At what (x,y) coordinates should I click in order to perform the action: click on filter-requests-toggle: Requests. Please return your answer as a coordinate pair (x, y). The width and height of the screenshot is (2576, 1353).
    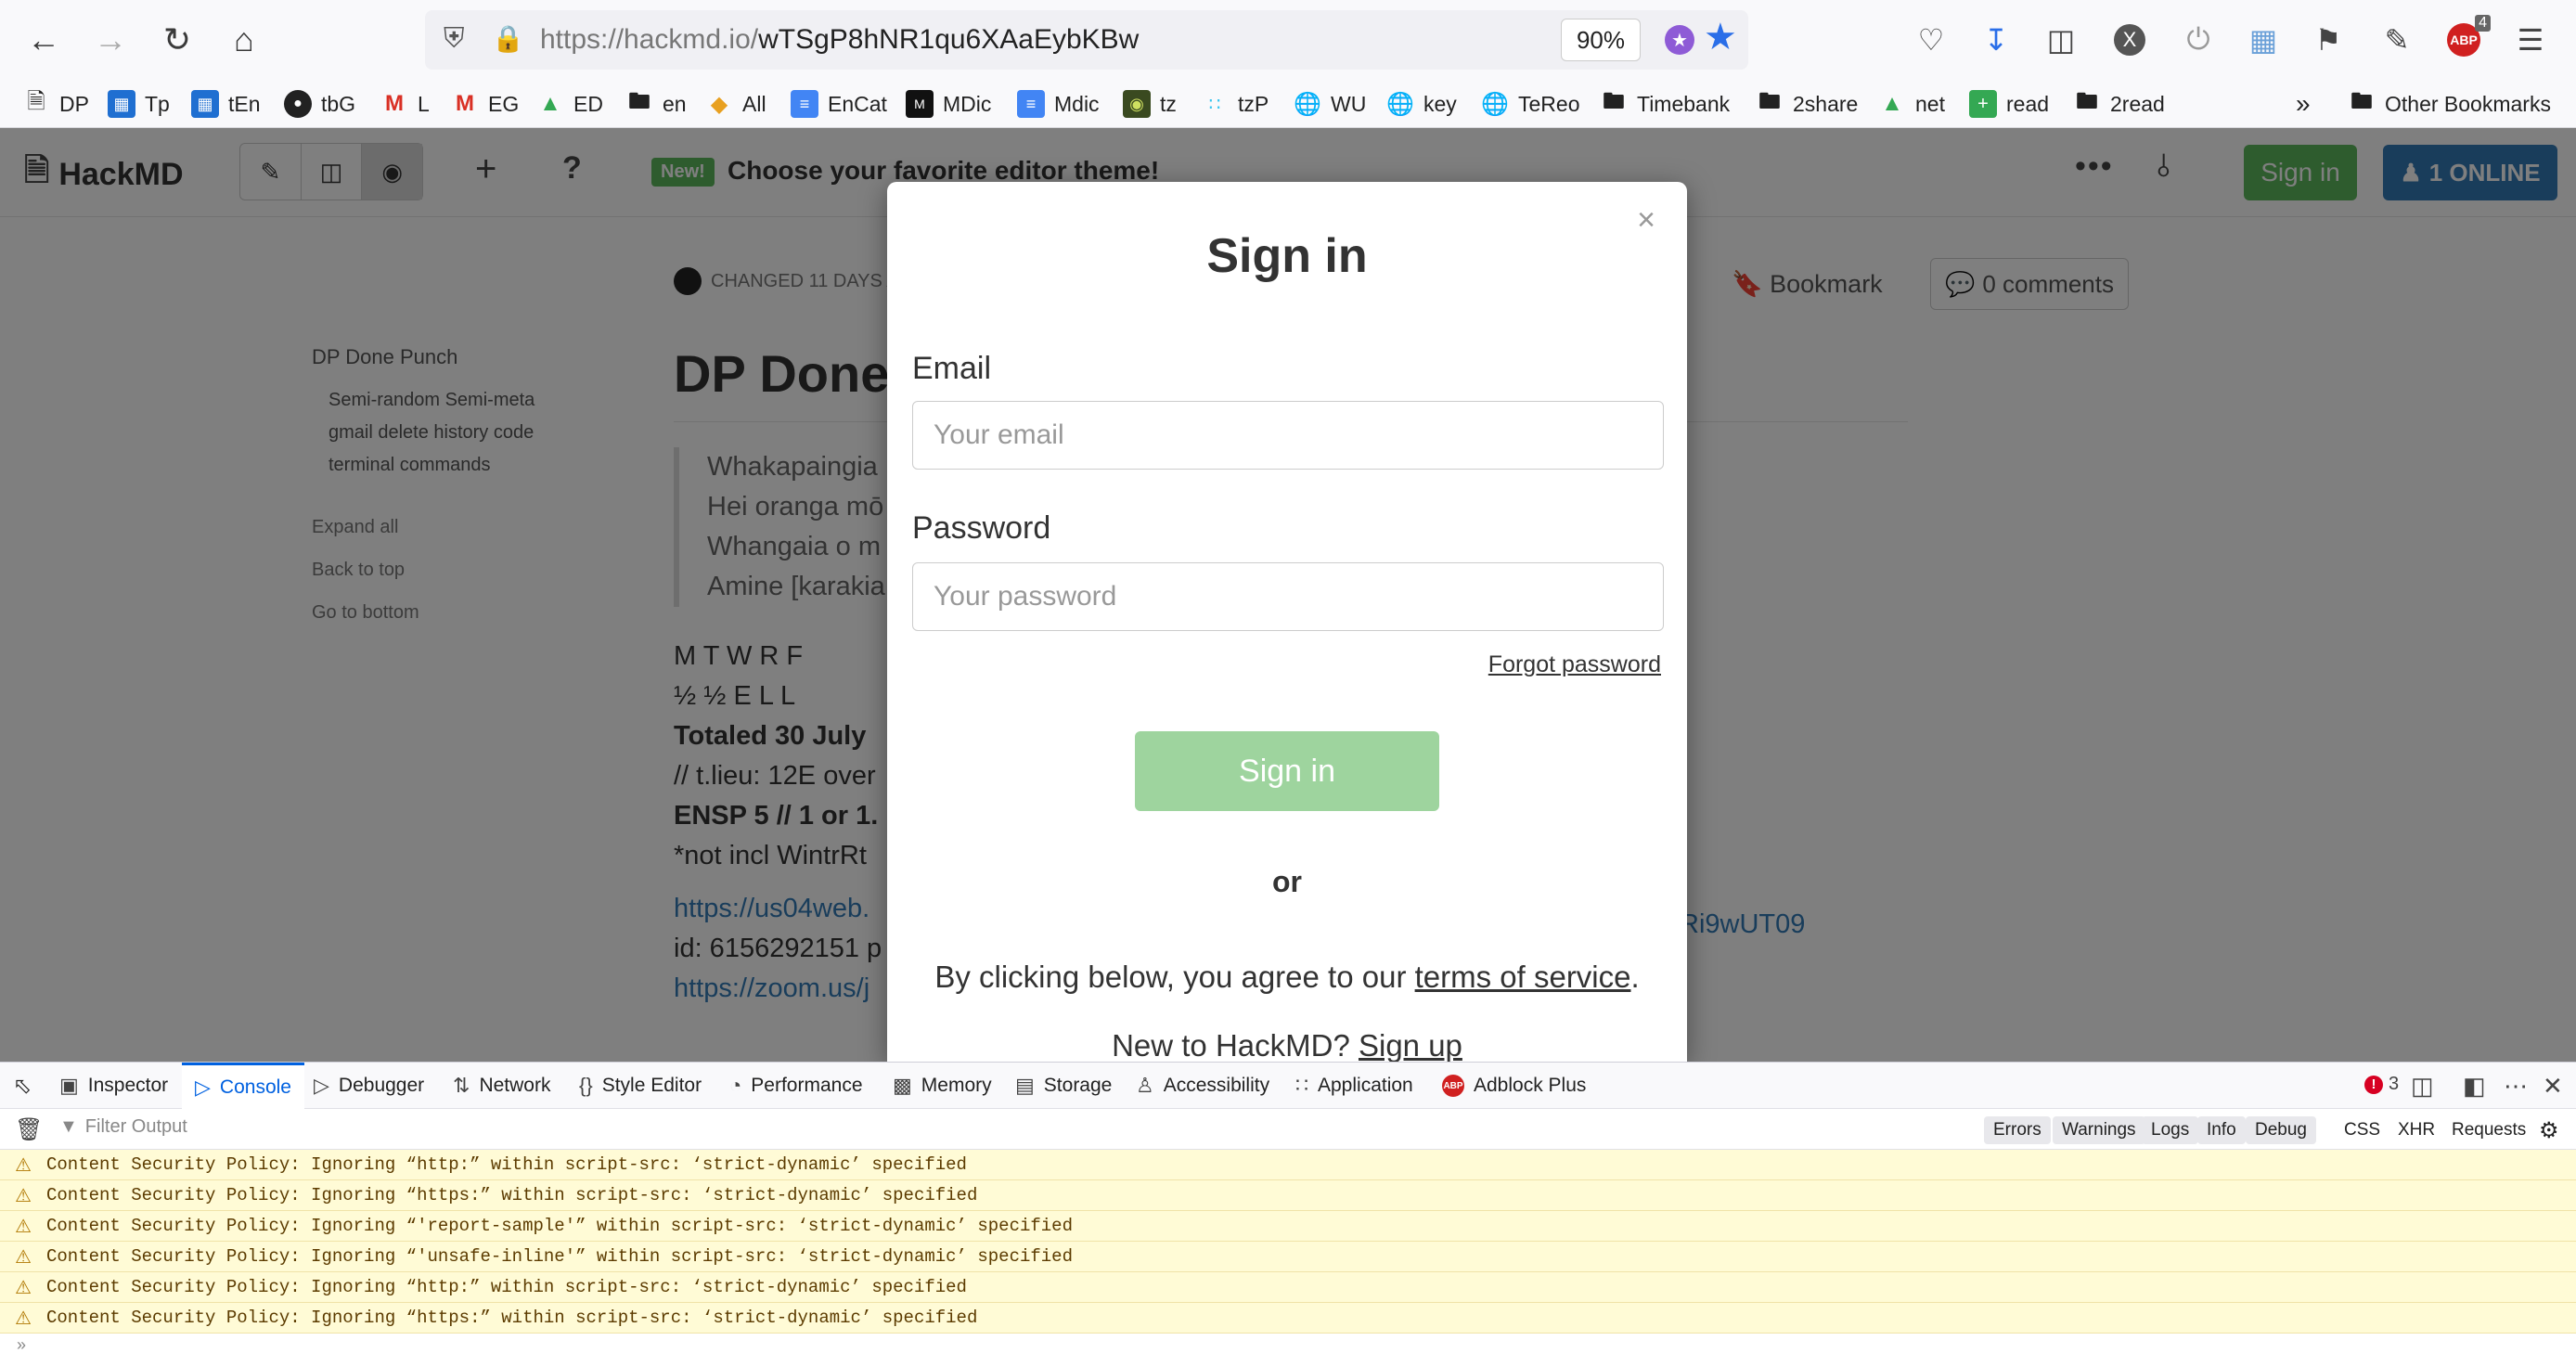
    Looking at the image, I should click on (2488, 1130).